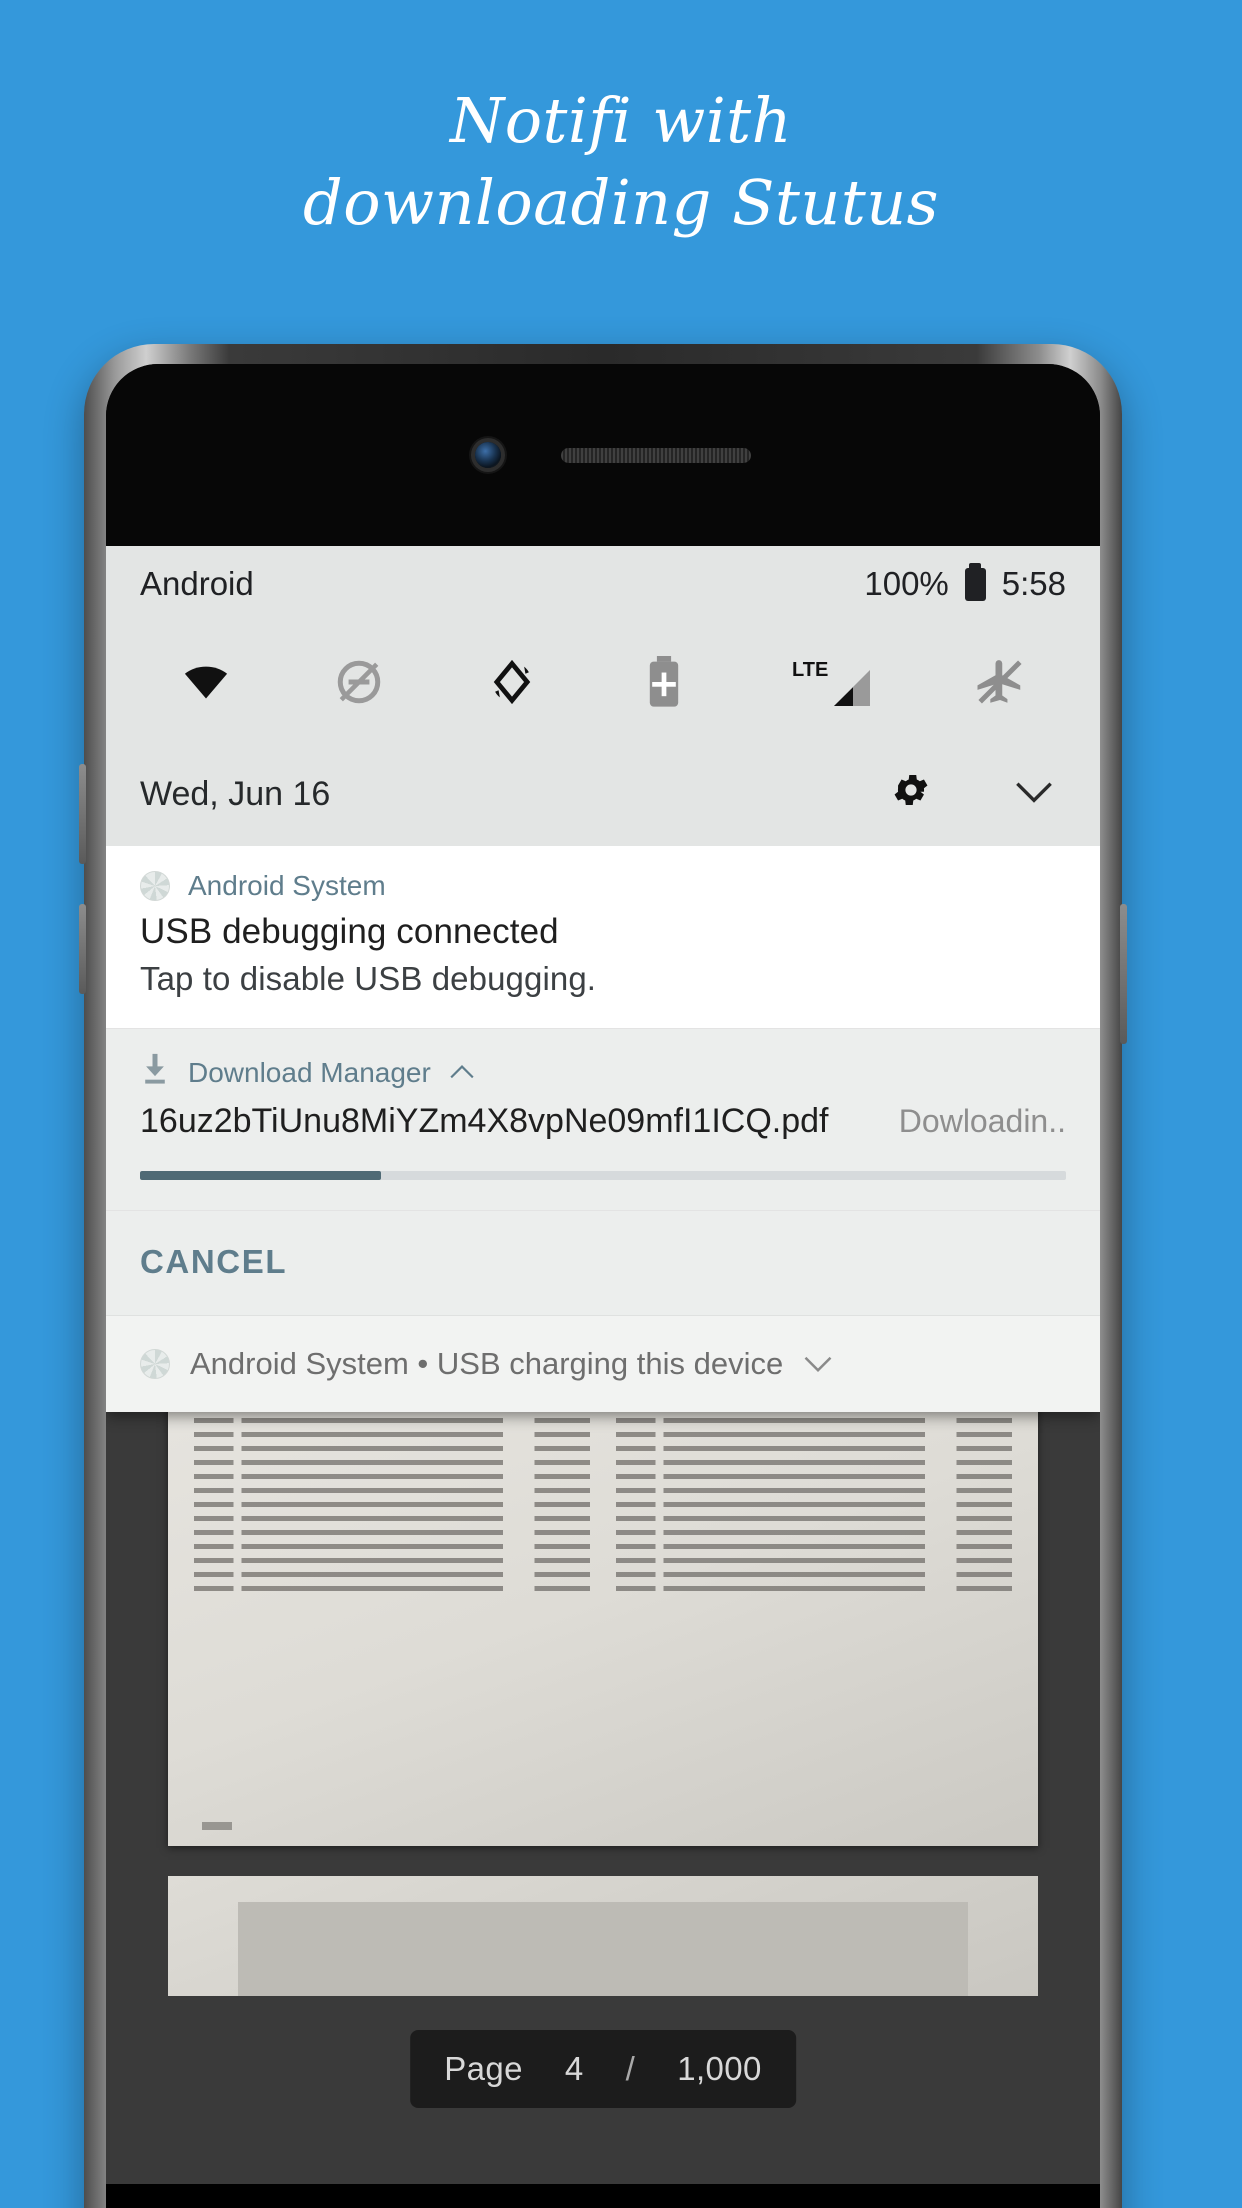  What do you see at coordinates (1033, 583) in the screenshot?
I see `status-bar-clock: 5:58` at bounding box center [1033, 583].